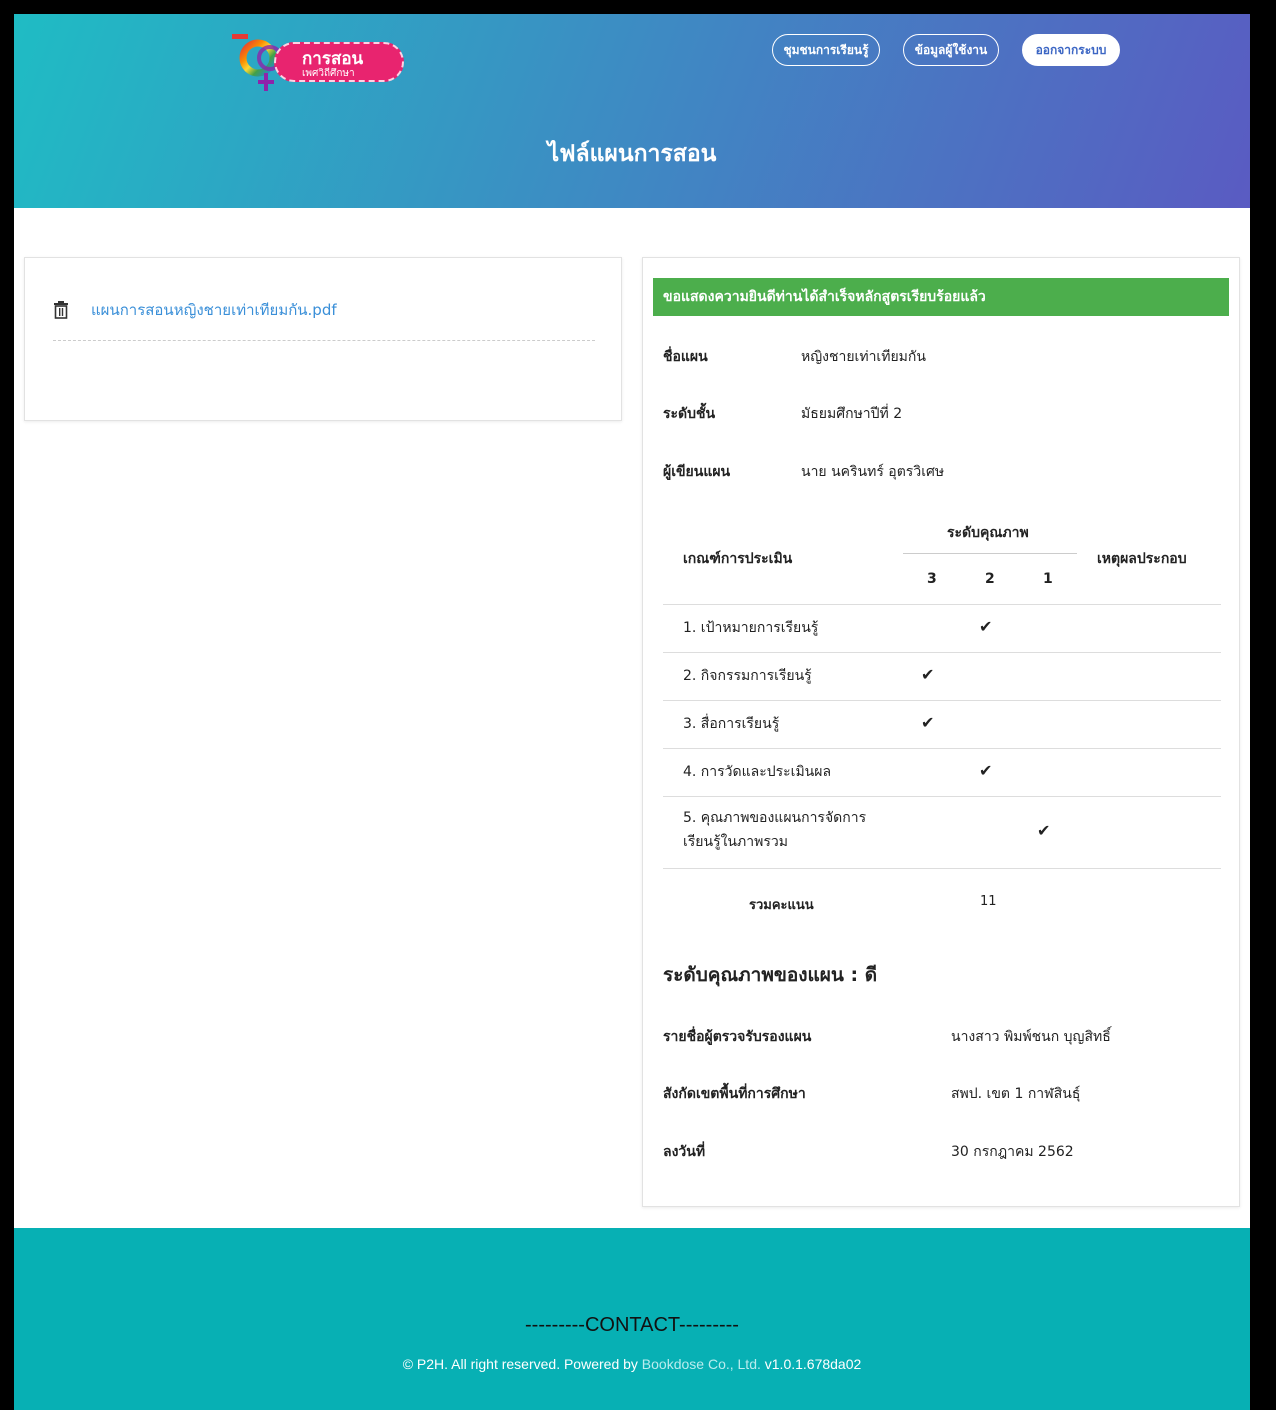 This screenshot has width=1276, height=1410. What do you see at coordinates (863, 357) in the screenshot?
I see `plan-name-value: หญิงชายเท่าเทียมกัน` at bounding box center [863, 357].